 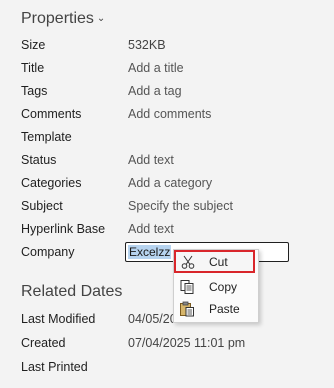 What do you see at coordinates (151, 229) in the screenshot?
I see `hyperlink-base-field: Add text` at bounding box center [151, 229].